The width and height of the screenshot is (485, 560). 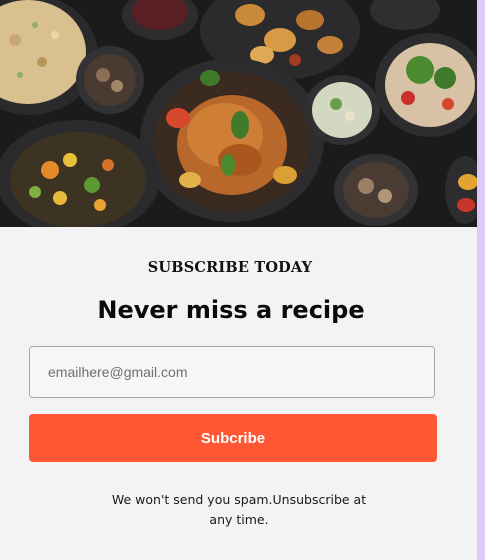 I want to click on subscribe-eyebrow: SUBSCRIBE TODAY, so click(x=230, y=267).